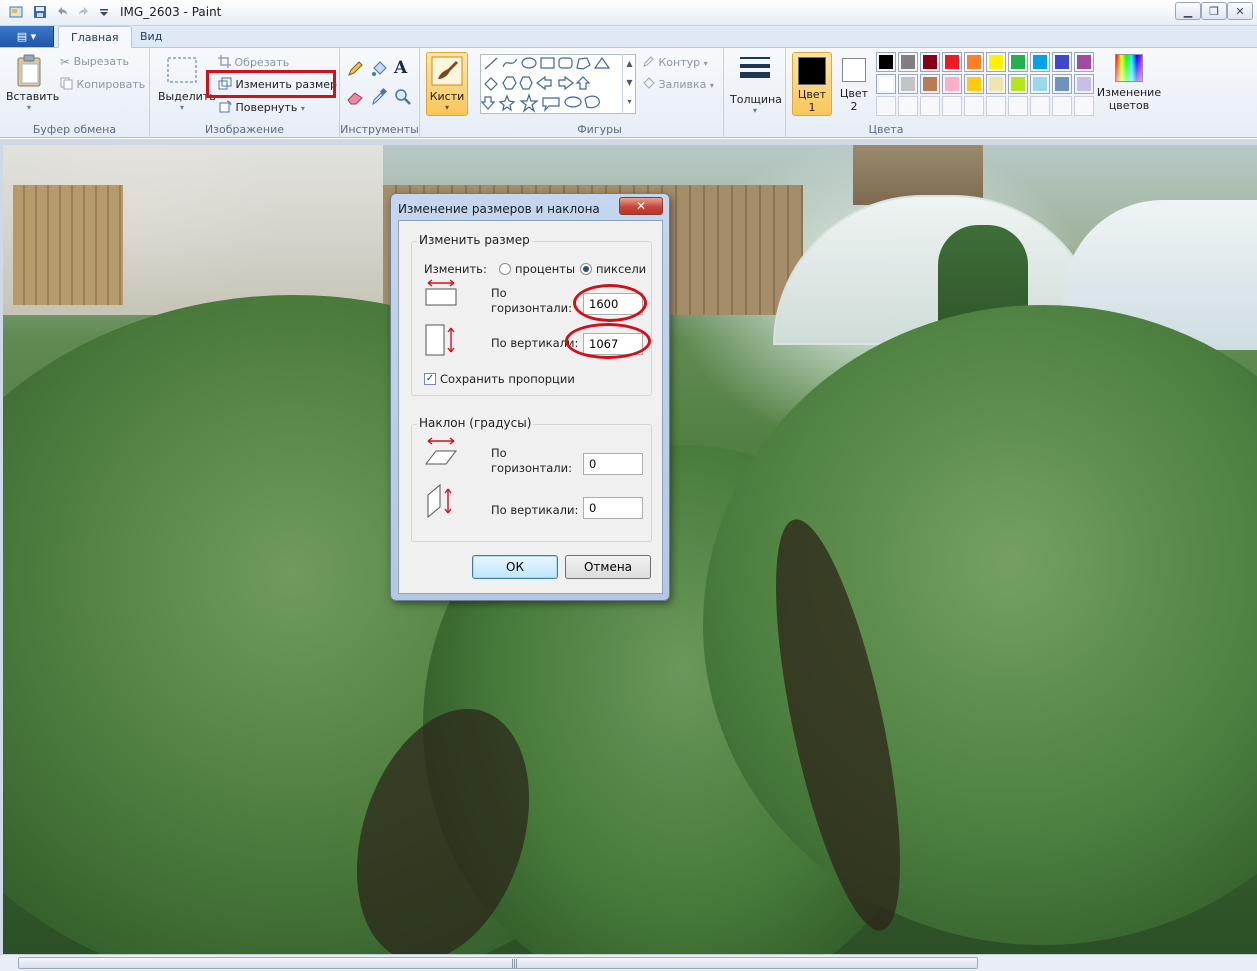  What do you see at coordinates (678, 85) in the screenshot?
I see `fill-button: Заливка ▾` at bounding box center [678, 85].